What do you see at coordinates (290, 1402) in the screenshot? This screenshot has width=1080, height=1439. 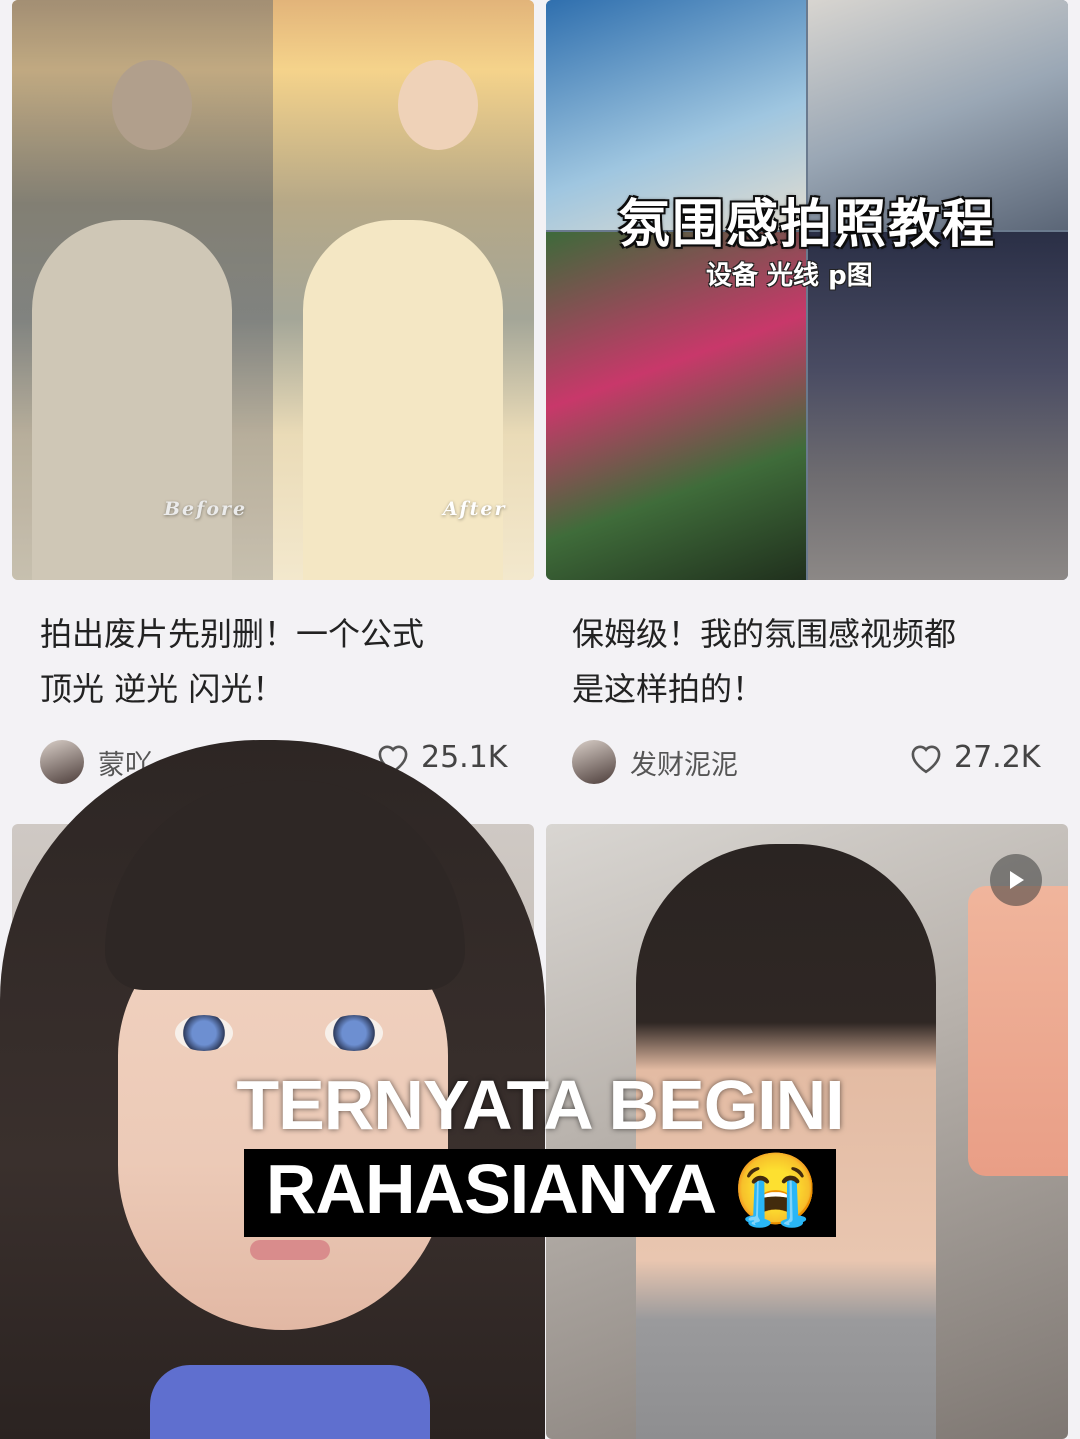 I see `creator-shirt` at bounding box center [290, 1402].